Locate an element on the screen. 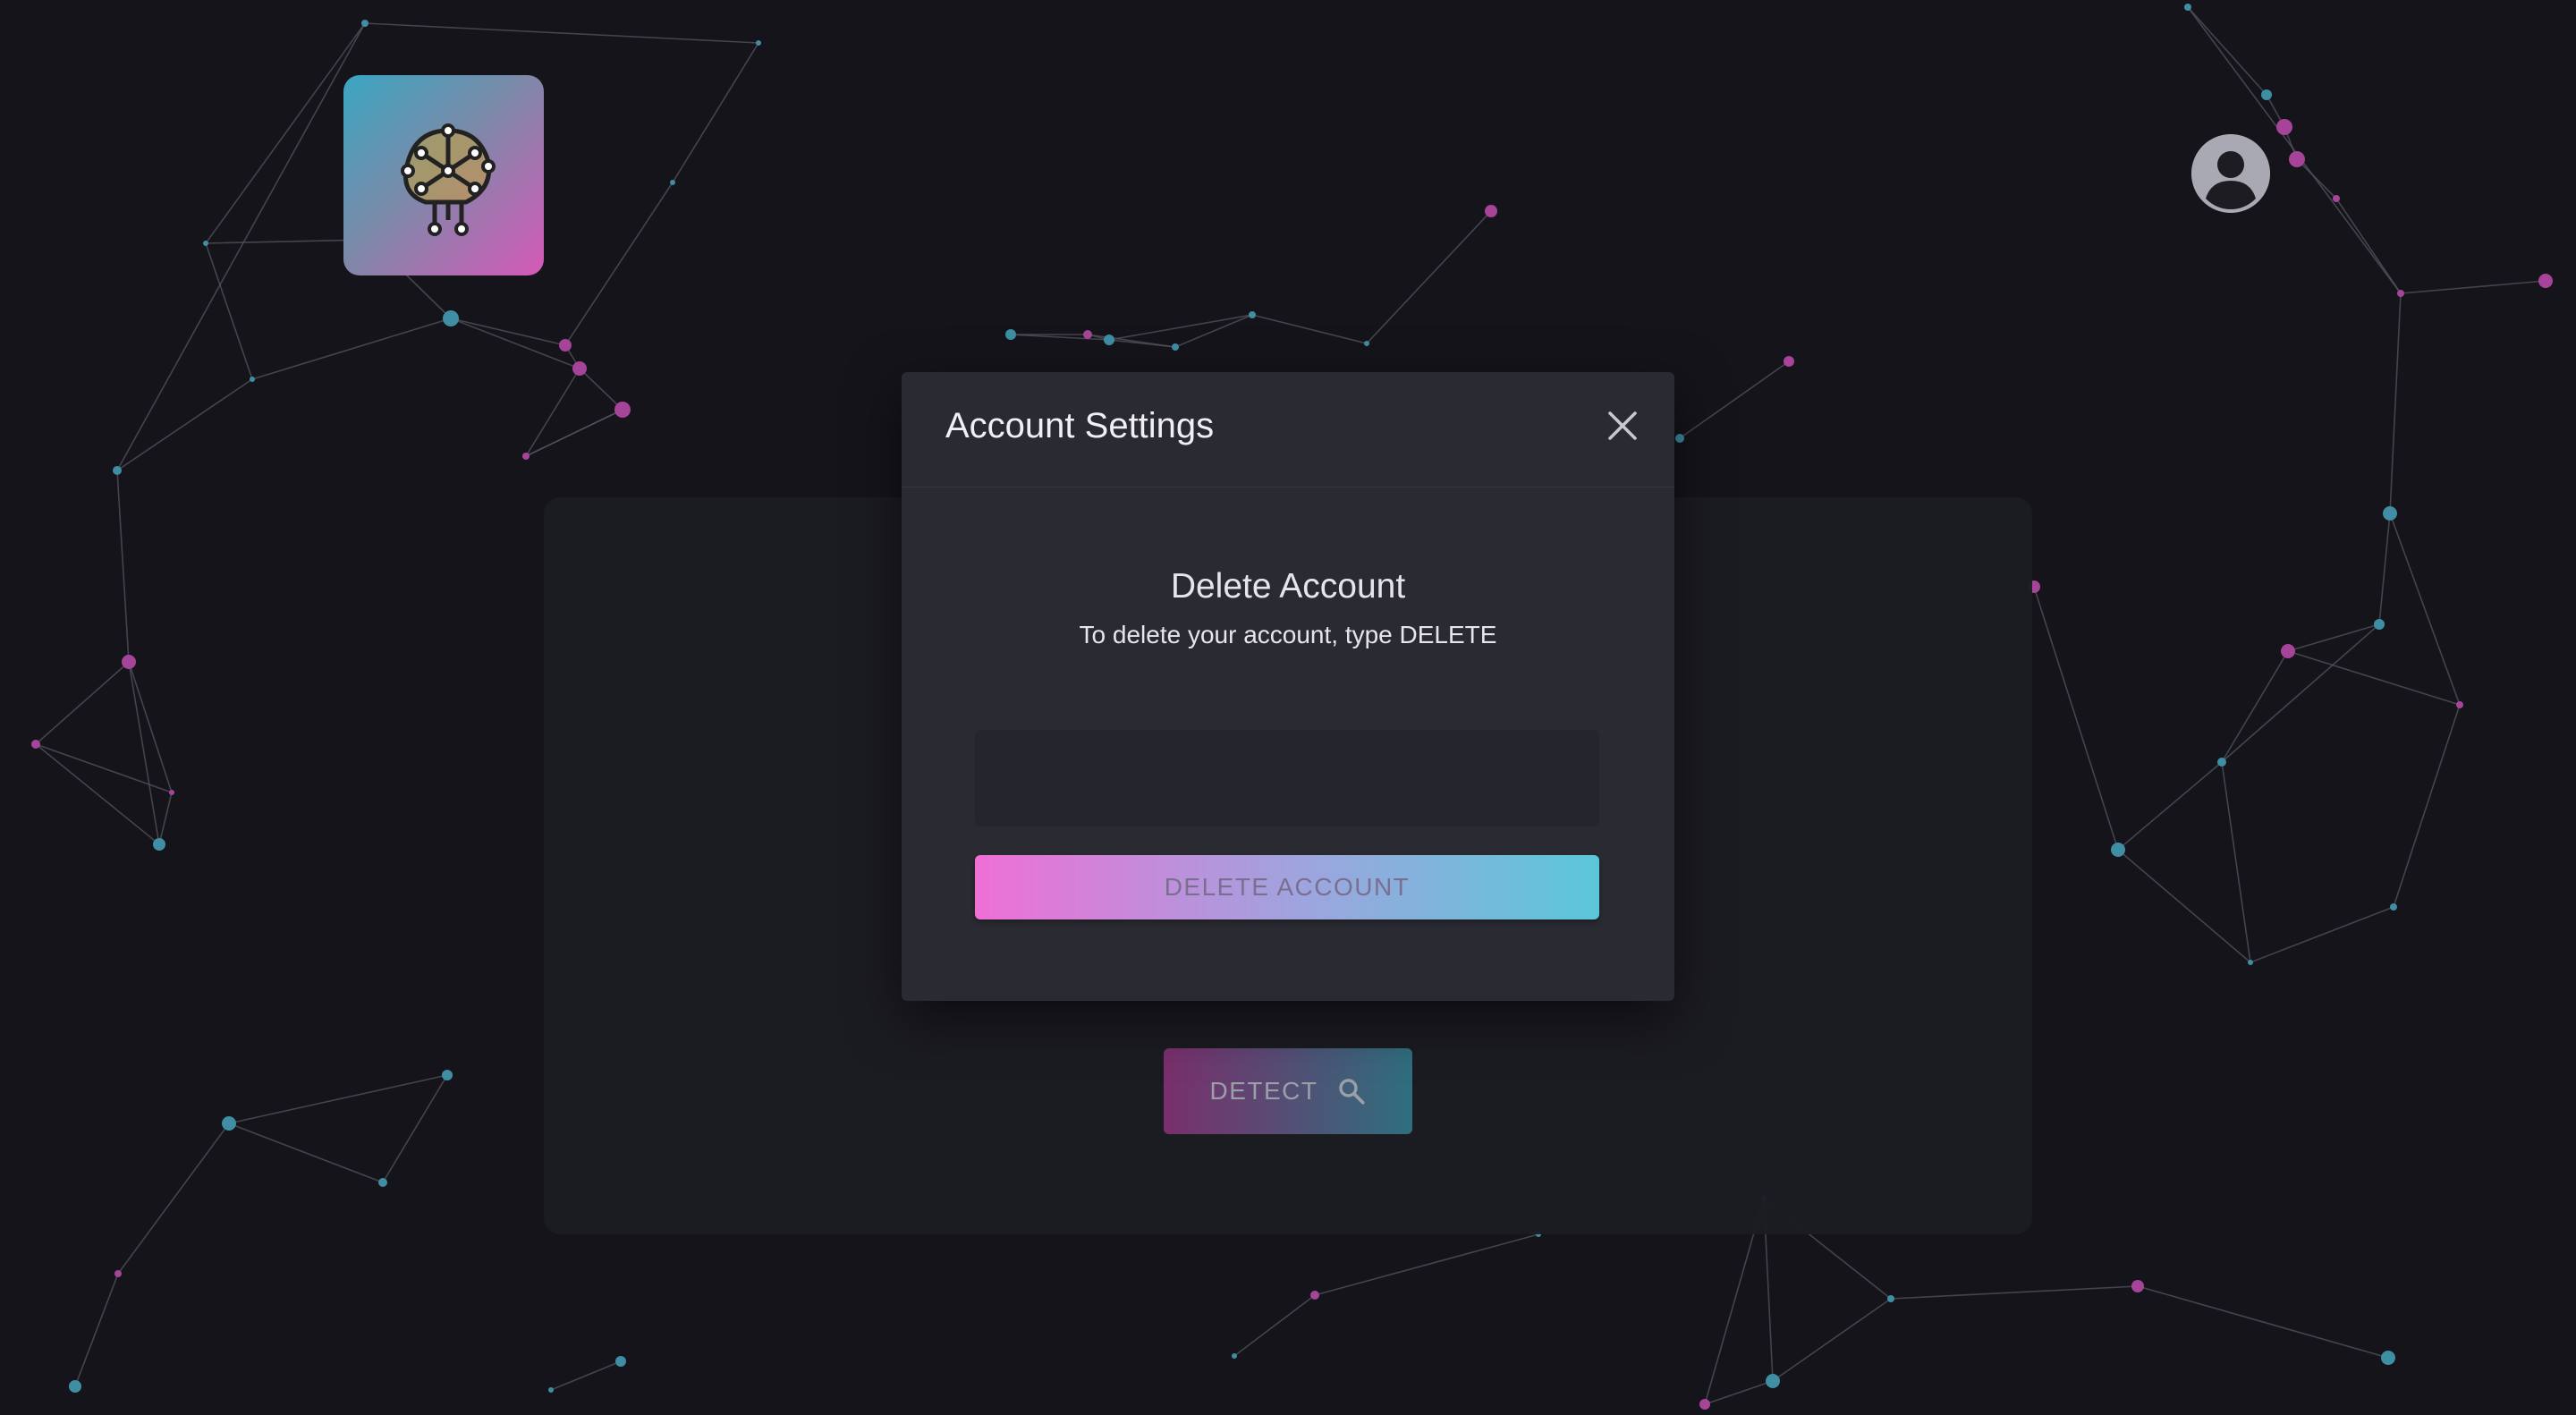  detect-button: DETECT is located at coordinates (1288, 1091).